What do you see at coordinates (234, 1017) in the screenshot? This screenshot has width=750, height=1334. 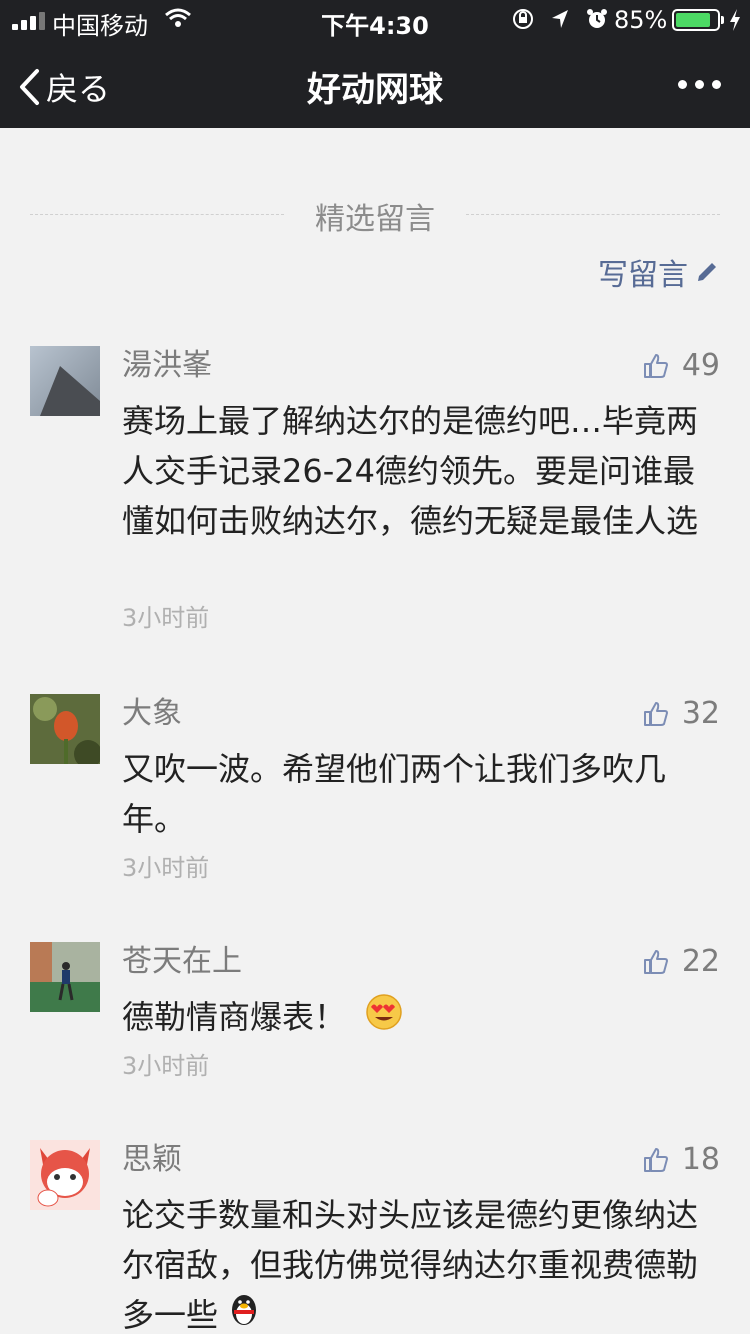 I see `comment-text: 德勒情商爆表！` at bounding box center [234, 1017].